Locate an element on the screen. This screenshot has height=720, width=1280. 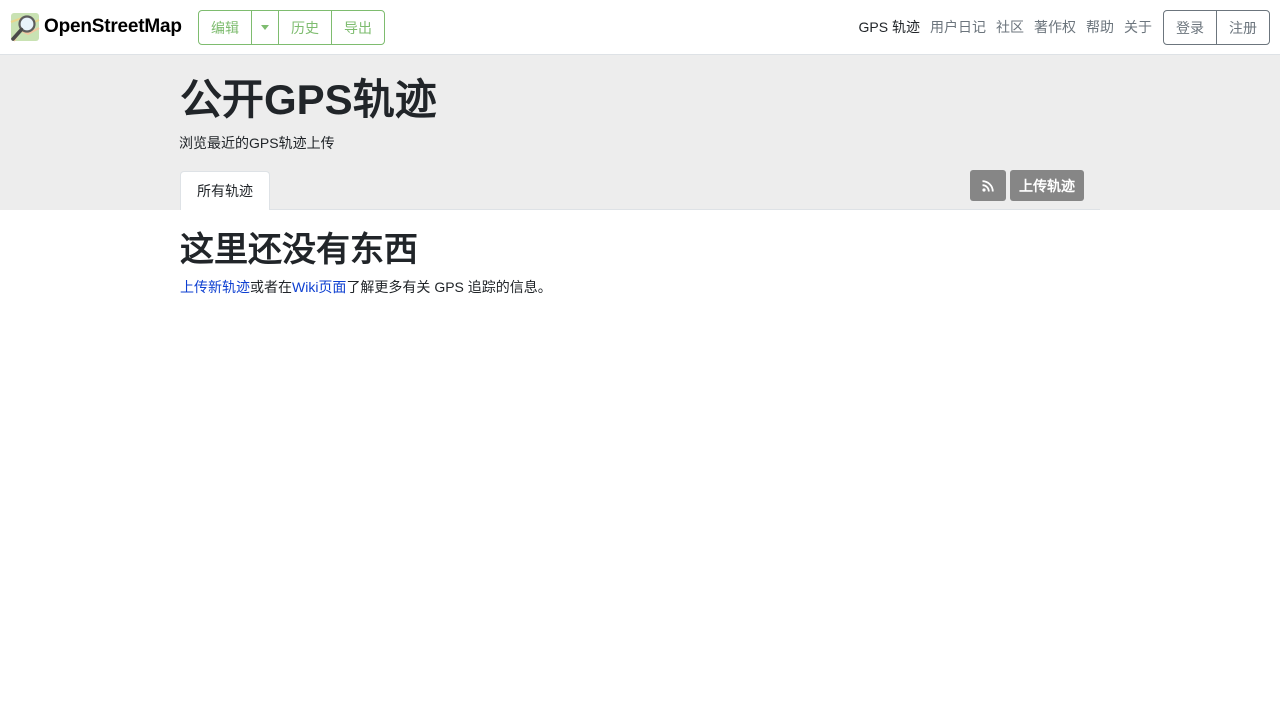
history-button: 历史 is located at coordinates (305, 27).